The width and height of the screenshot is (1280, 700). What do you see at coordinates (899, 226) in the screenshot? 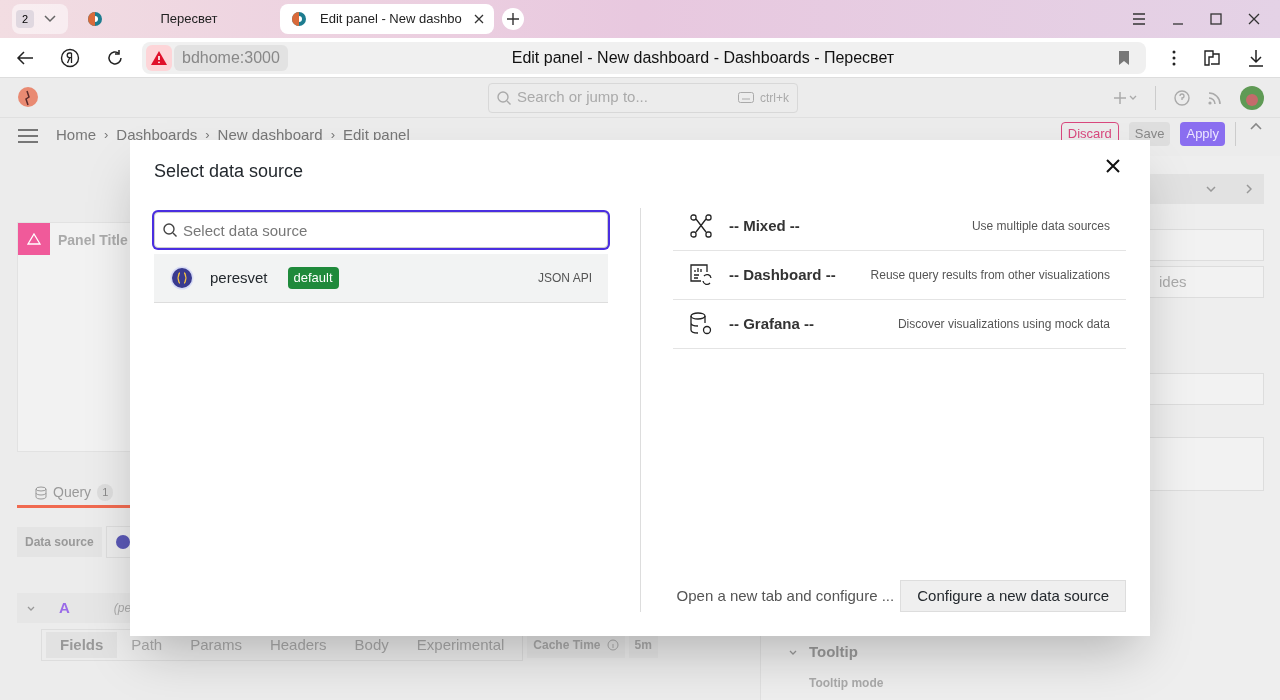
I see `data-source-item: -- Mixed -- Use multiple data sources` at bounding box center [899, 226].